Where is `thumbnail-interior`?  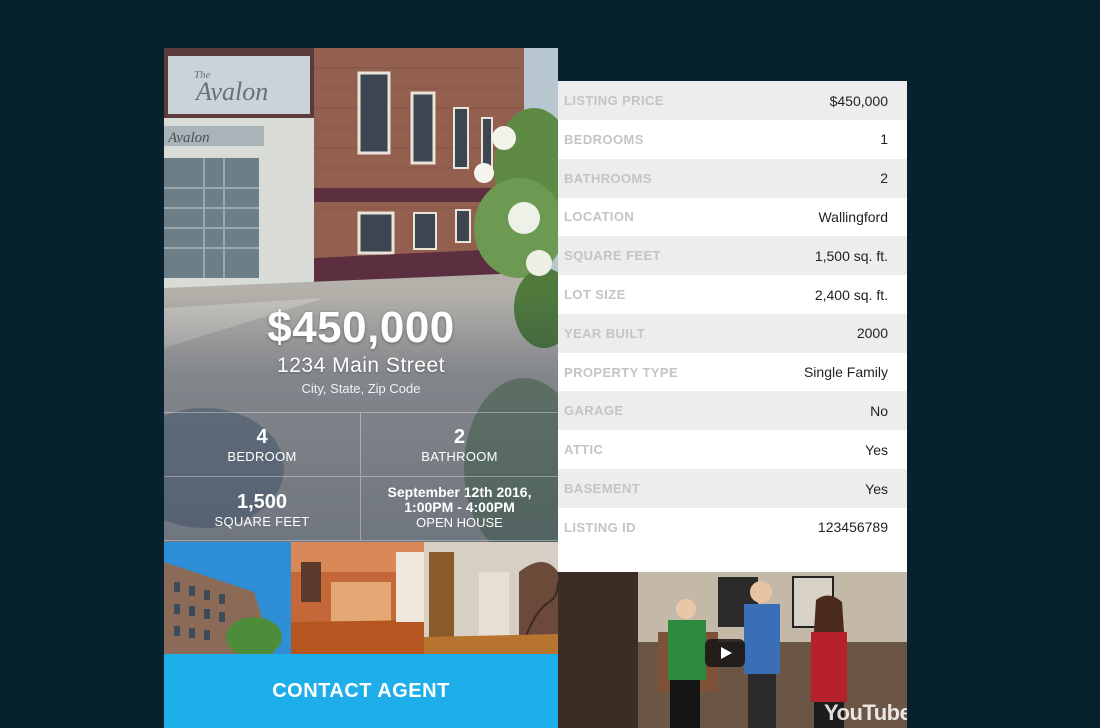
thumbnail-interior is located at coordinates (491, 598).